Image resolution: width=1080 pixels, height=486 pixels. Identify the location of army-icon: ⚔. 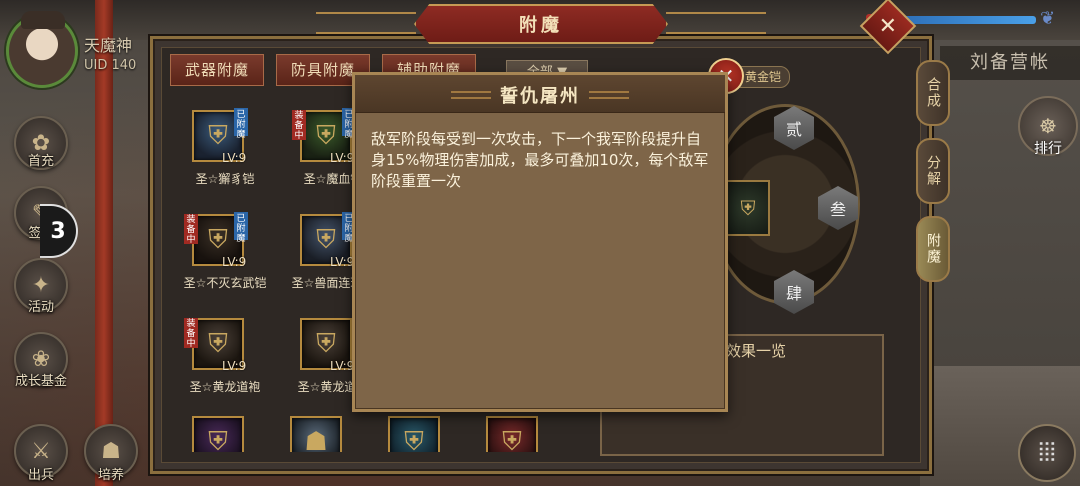
(41, 451).